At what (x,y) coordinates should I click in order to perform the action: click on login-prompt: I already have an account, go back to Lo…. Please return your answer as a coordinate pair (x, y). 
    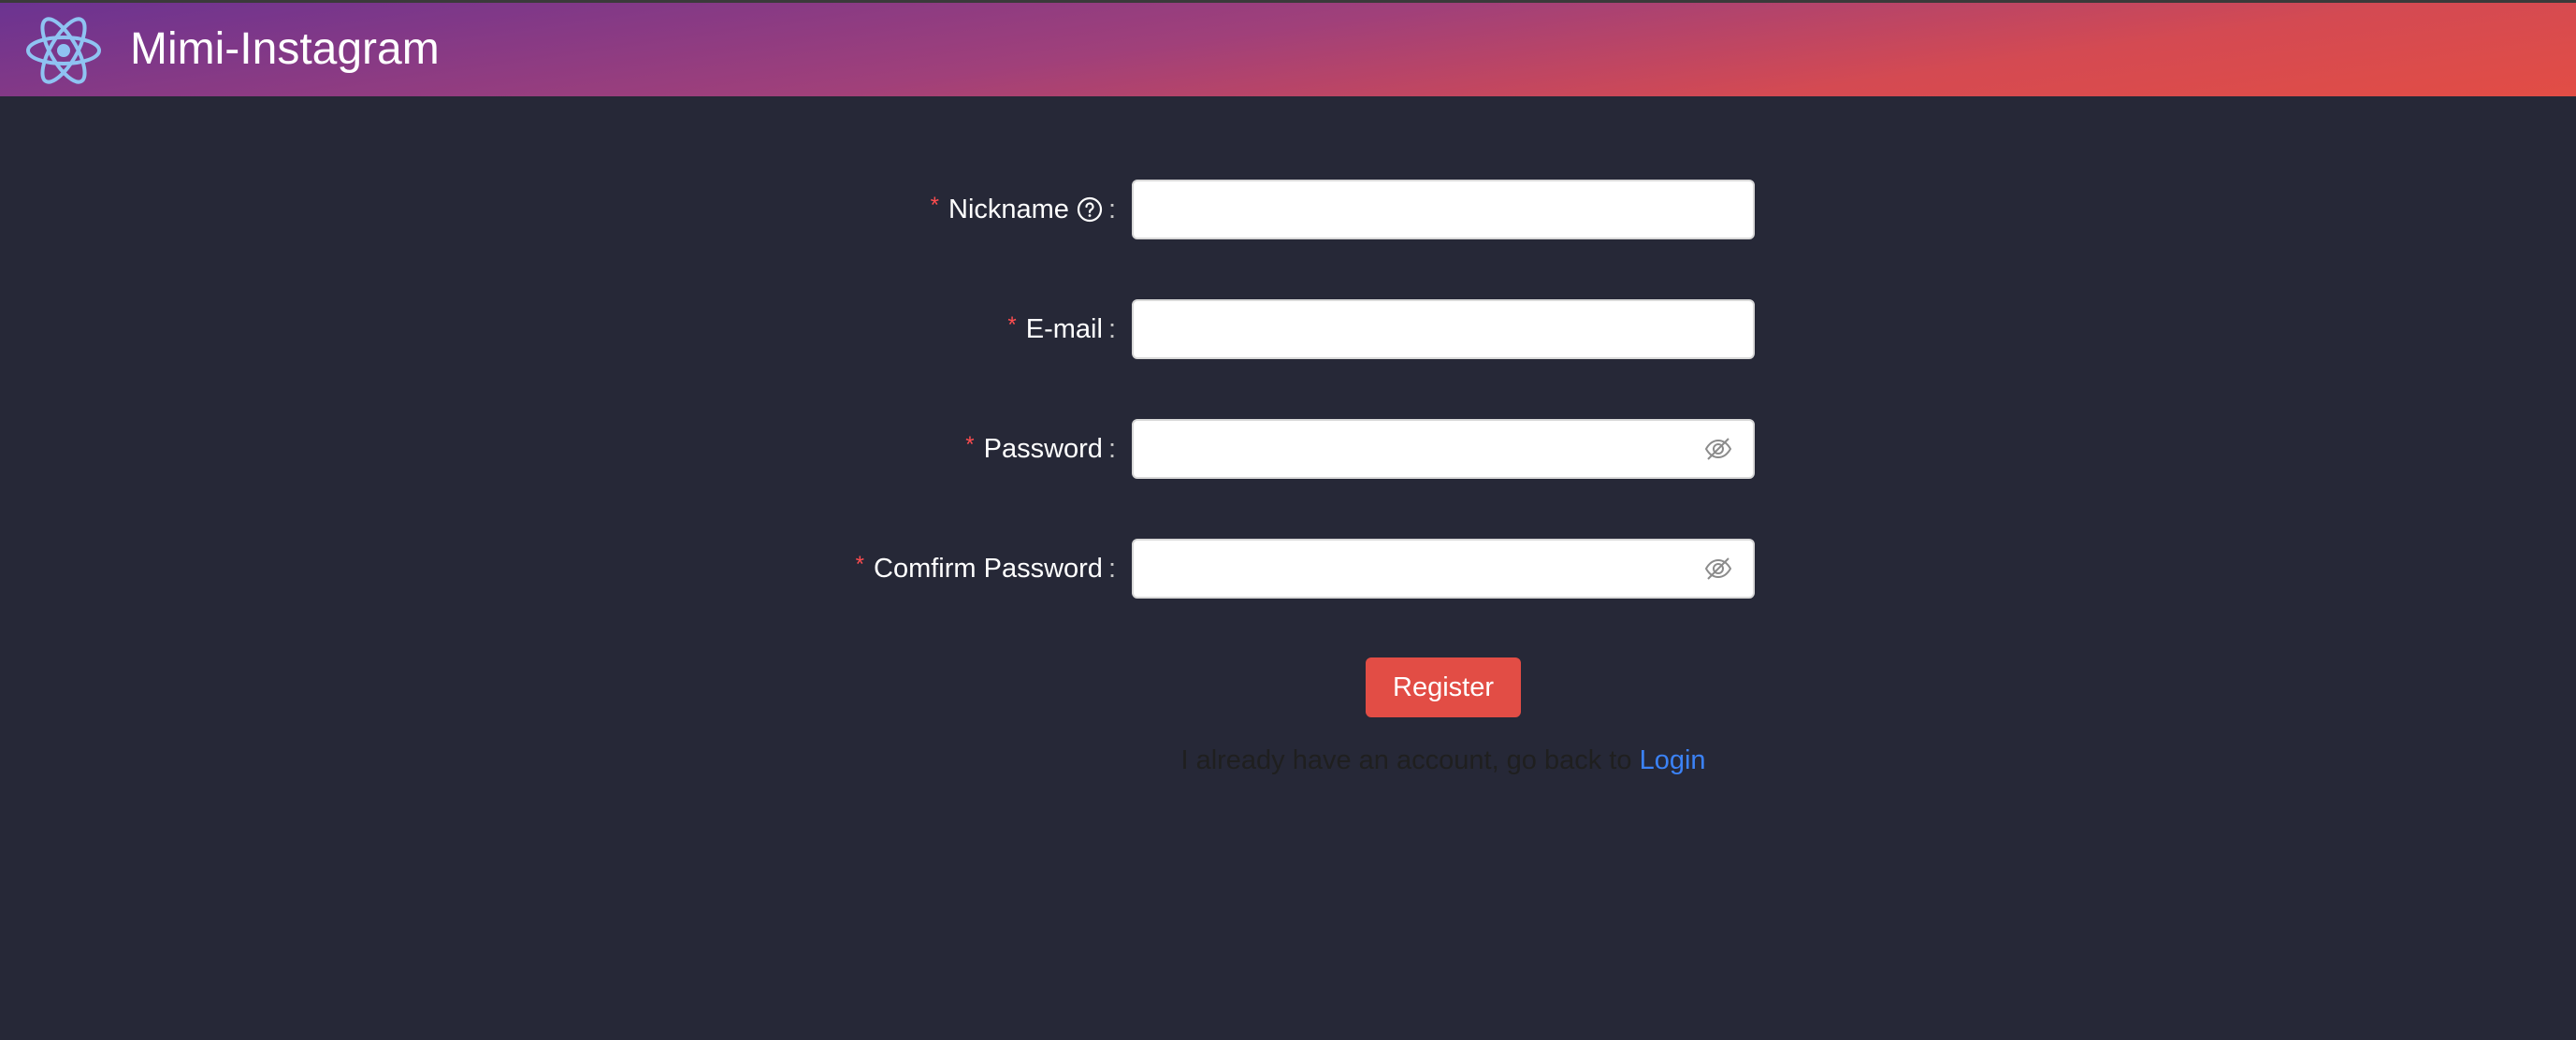
    Looking at the image, I should click on (1288, 760).